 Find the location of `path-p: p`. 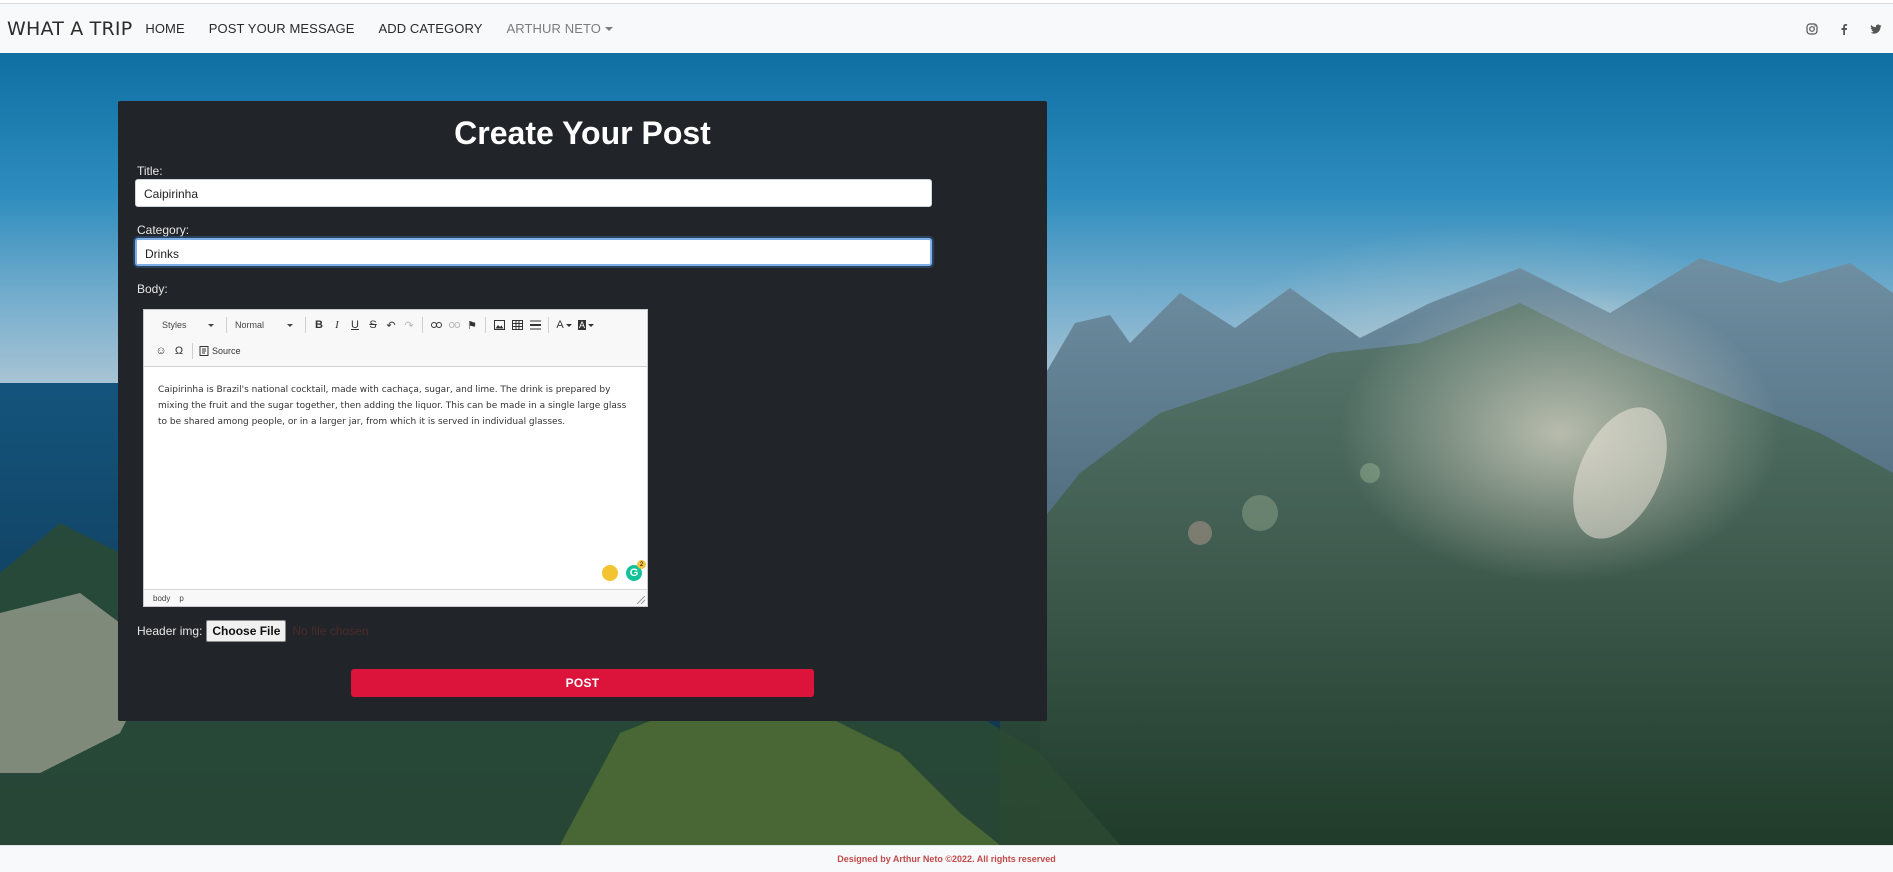

path-p: p is located at coordinates (181, 598).